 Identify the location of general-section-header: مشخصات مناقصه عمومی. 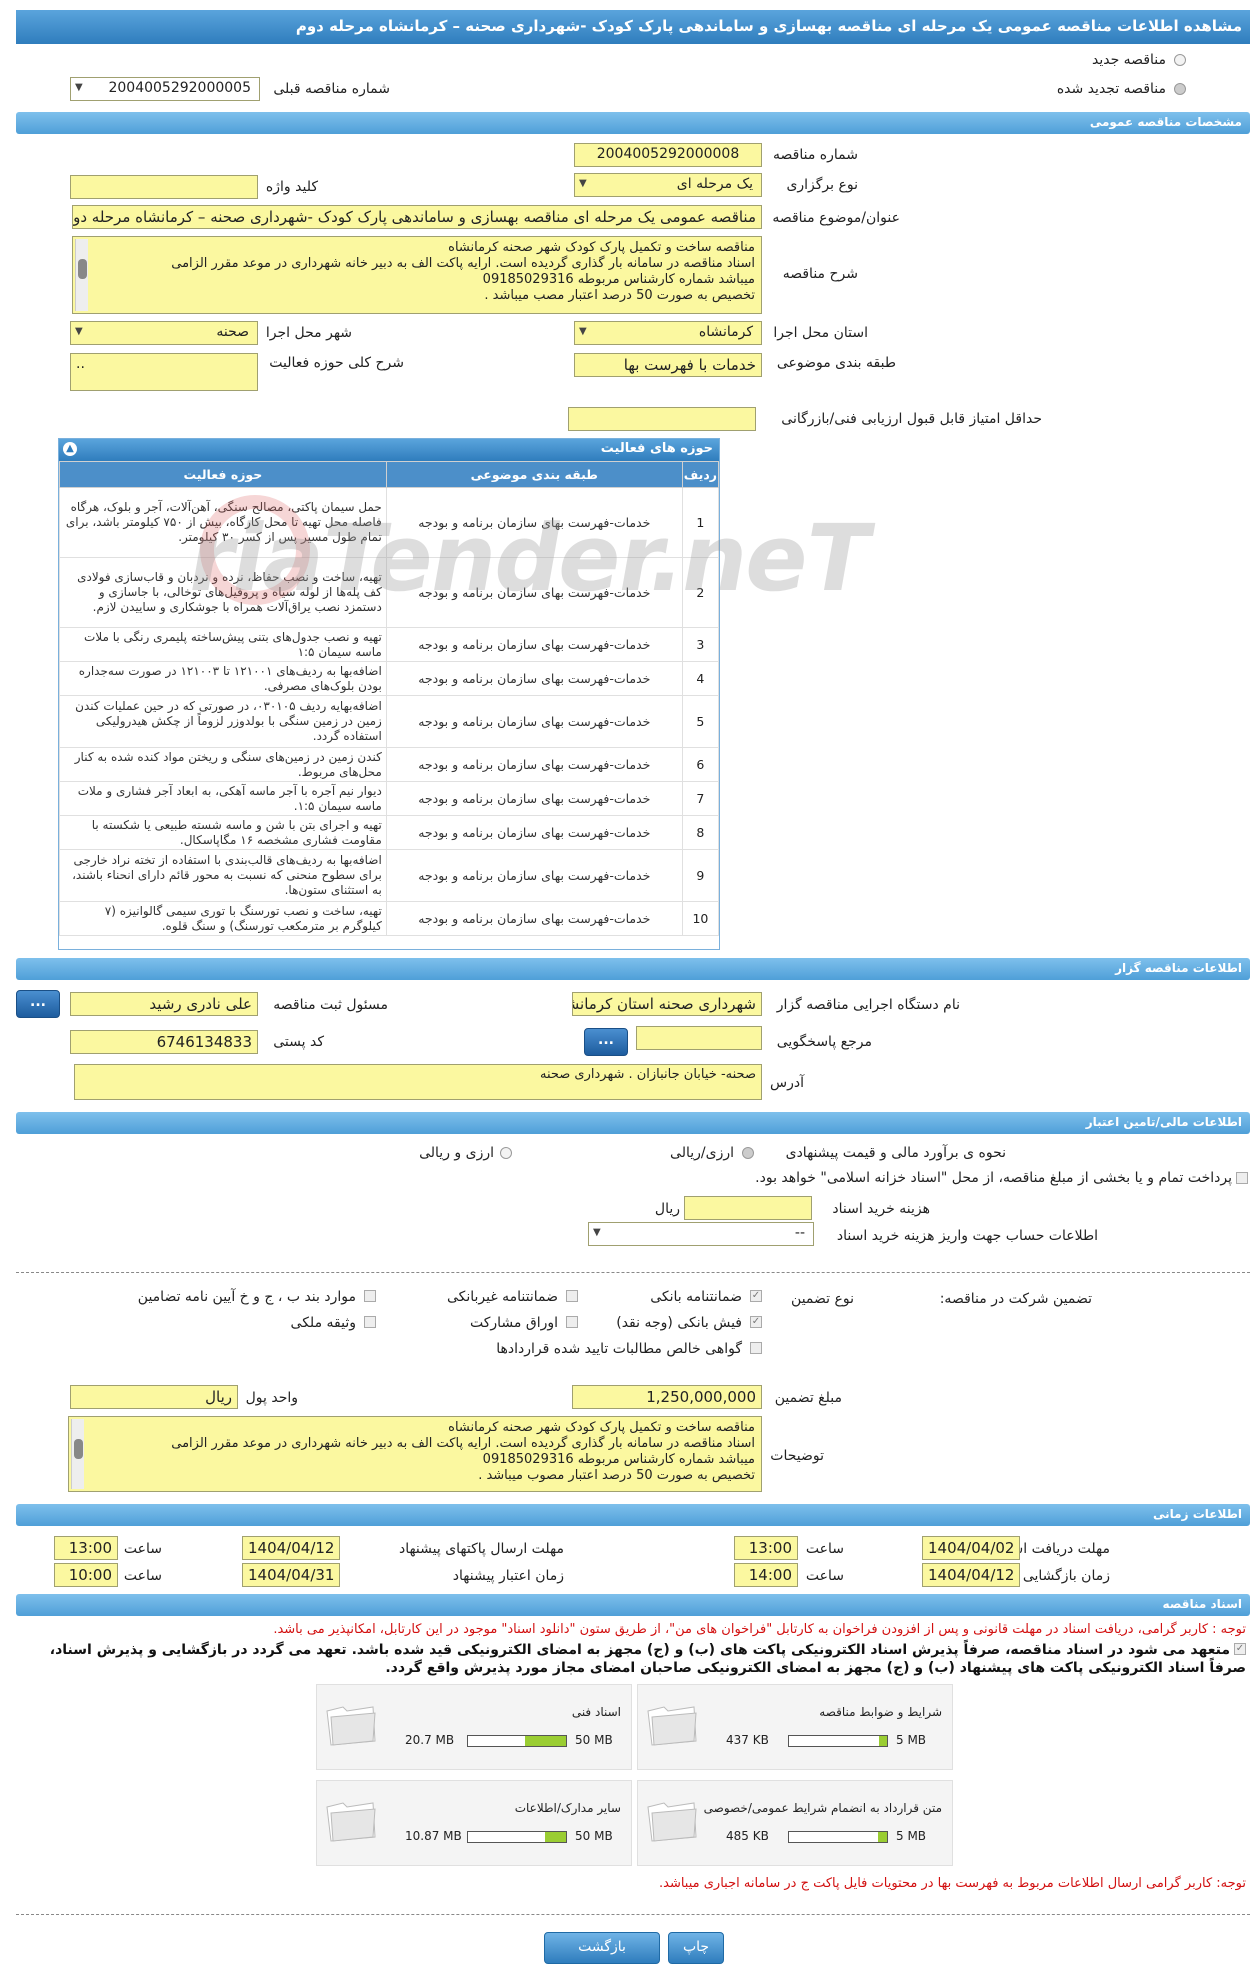
(633, 123).